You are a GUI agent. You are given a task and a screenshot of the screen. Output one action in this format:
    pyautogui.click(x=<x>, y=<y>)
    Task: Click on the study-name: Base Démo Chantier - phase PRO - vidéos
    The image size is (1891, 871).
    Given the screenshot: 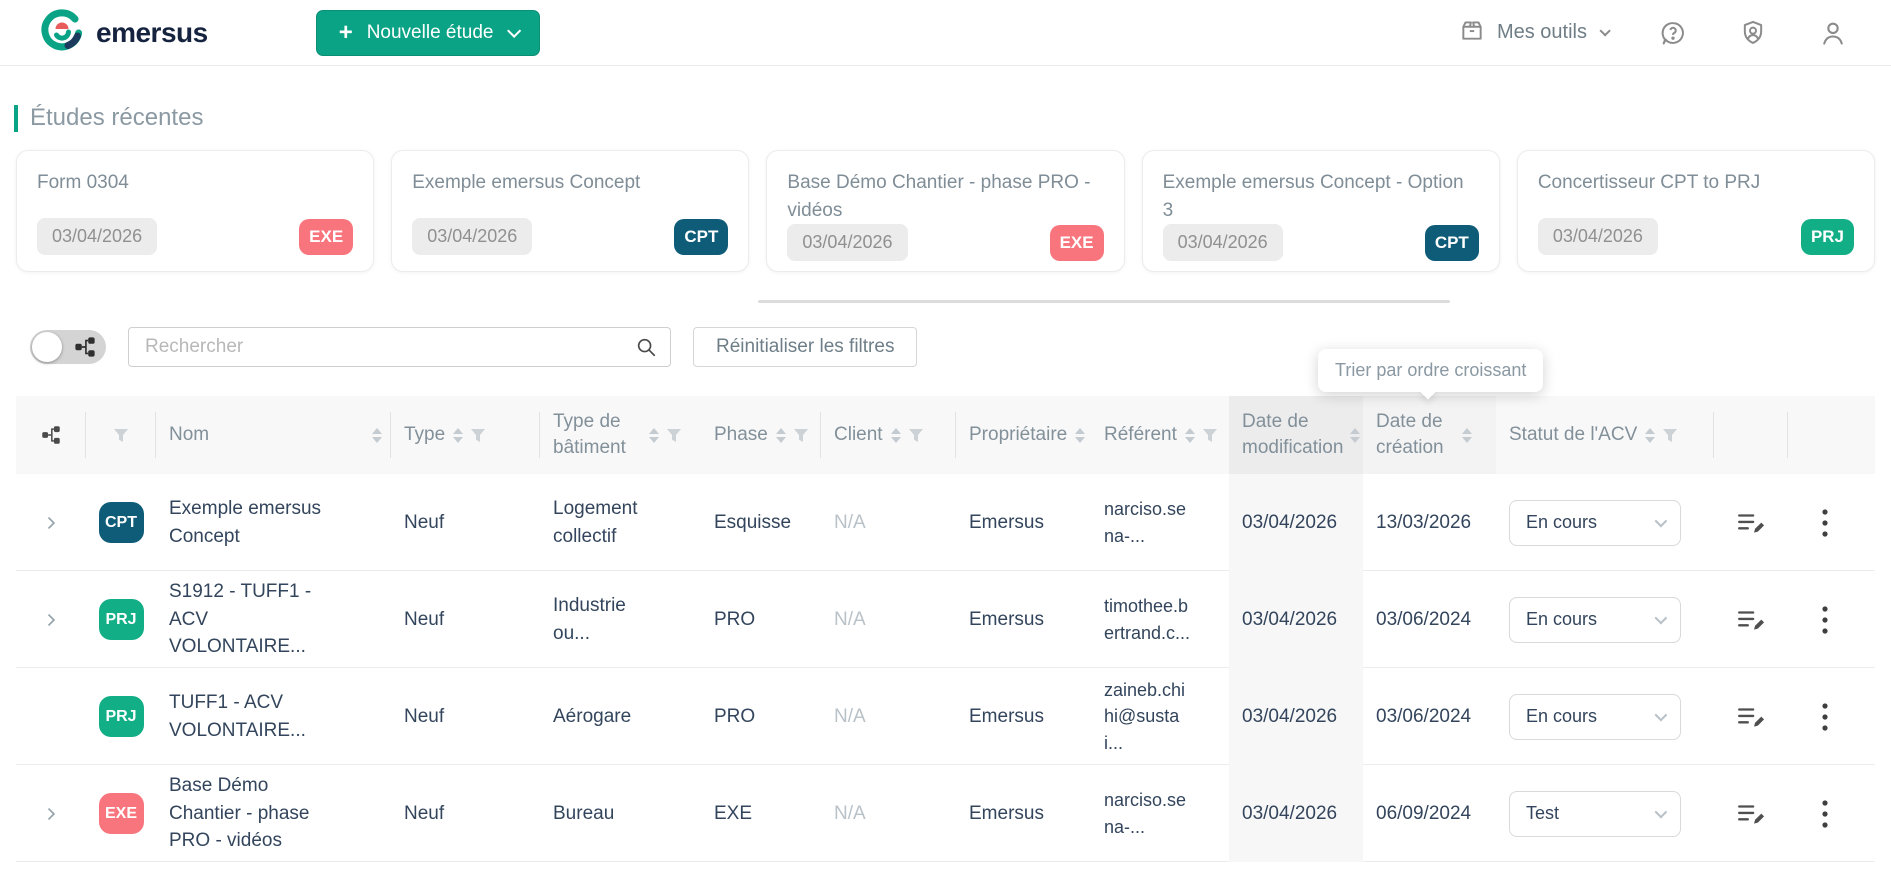 What is the action you would take?
    pyautogui.click(x=253, y=813)
    